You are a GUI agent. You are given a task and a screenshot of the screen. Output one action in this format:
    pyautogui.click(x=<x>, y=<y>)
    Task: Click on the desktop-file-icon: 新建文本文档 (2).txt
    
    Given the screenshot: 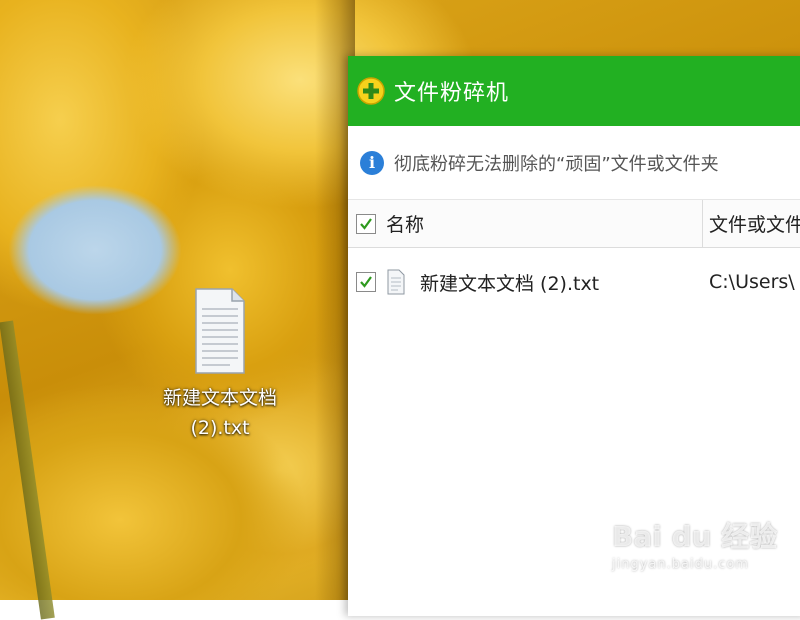 What is the action you would take?
    pyautogui.click(x=220, y=364)
    